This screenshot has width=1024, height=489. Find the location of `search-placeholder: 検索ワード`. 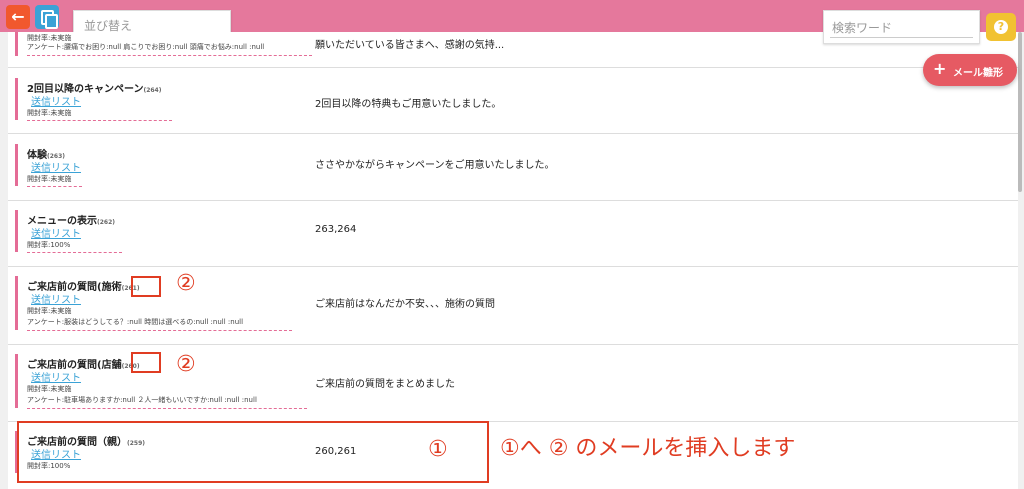

search-placeholder: 検索ワード is located at coordinates (862, 28).